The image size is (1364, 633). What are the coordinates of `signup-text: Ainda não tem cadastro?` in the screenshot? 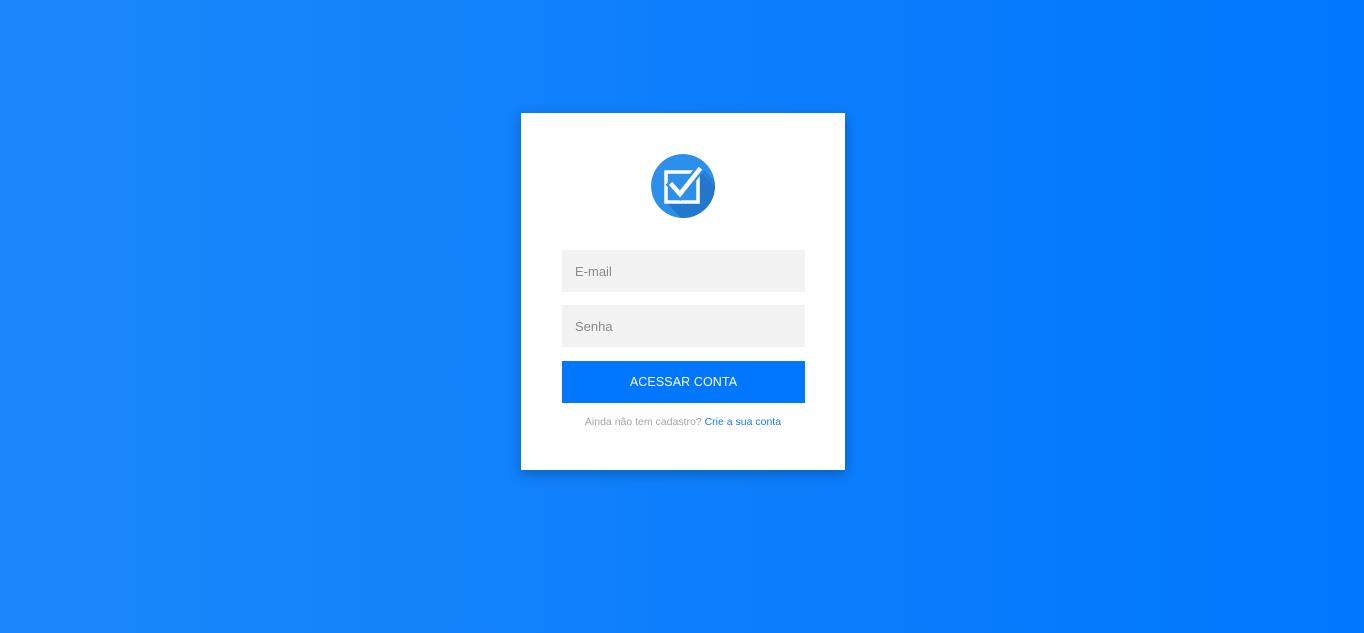 It's located at (643, 422).